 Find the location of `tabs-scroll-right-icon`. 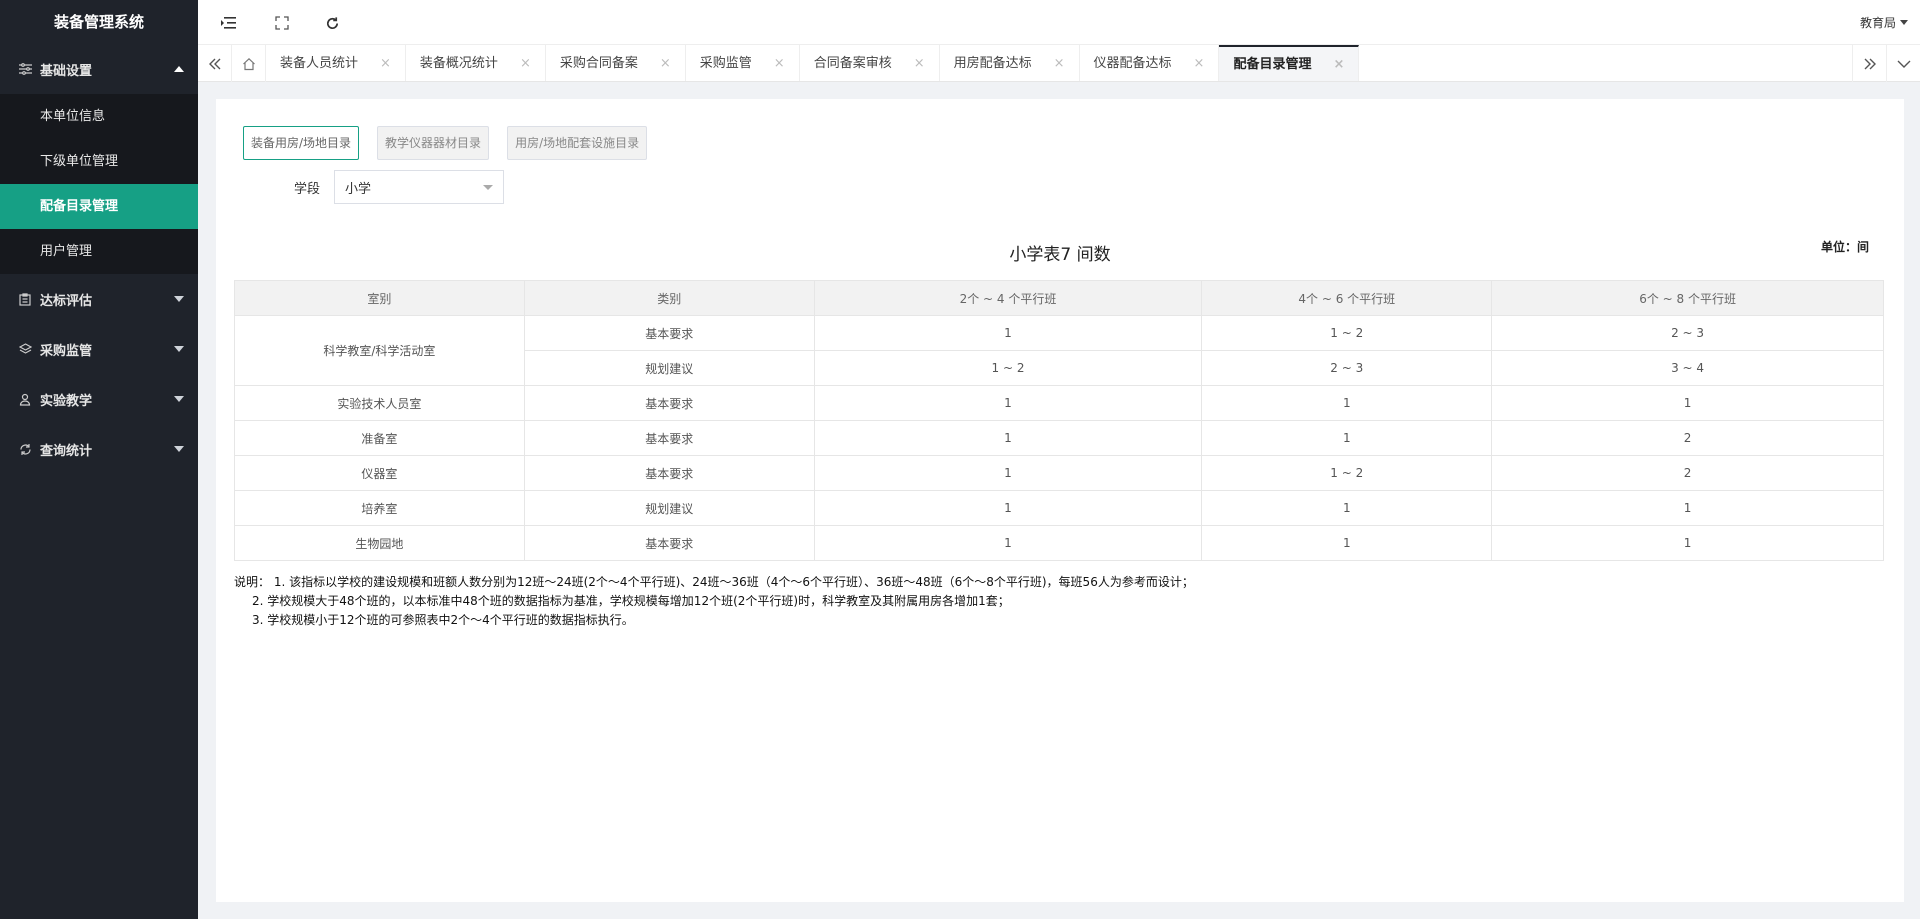

tabs-scroll-right-icon is located at coordinates (1869, 63).